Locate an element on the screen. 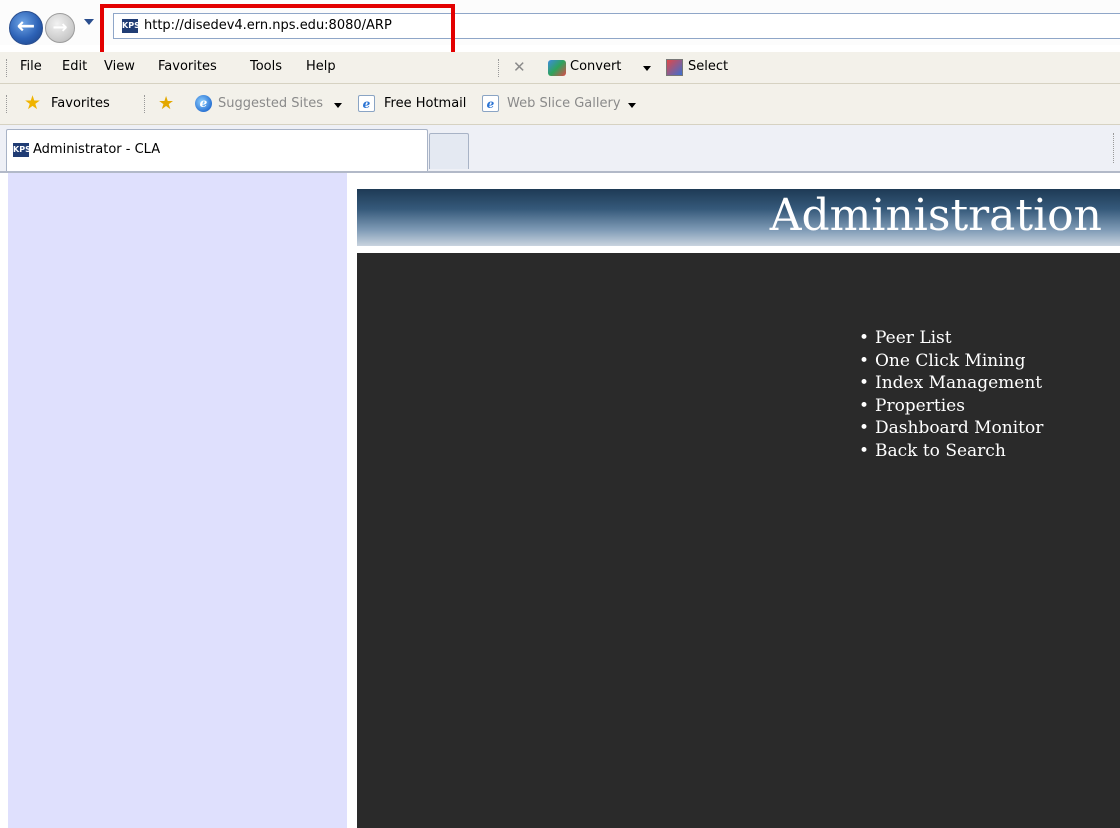 This screenshot has width=1120, height=828. tab-bar: KPS Administrator - CLA is located at coordinates (560, 149).